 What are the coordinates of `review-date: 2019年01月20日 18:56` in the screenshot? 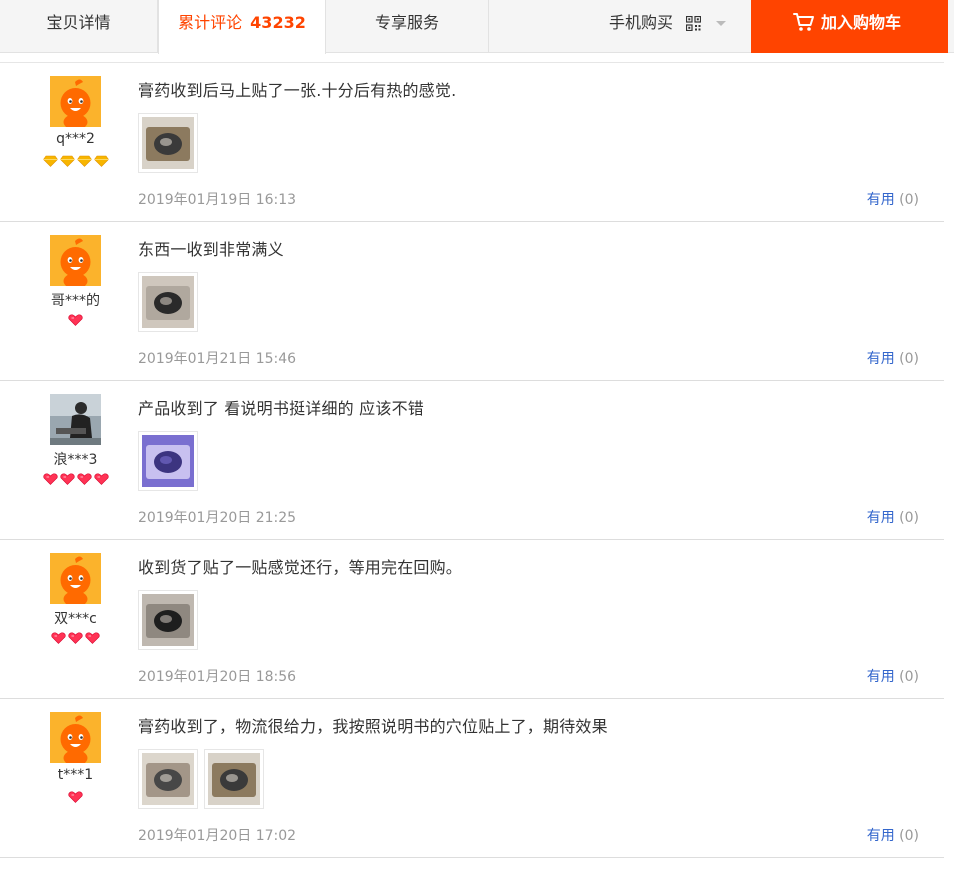 It's located at (217, 677).